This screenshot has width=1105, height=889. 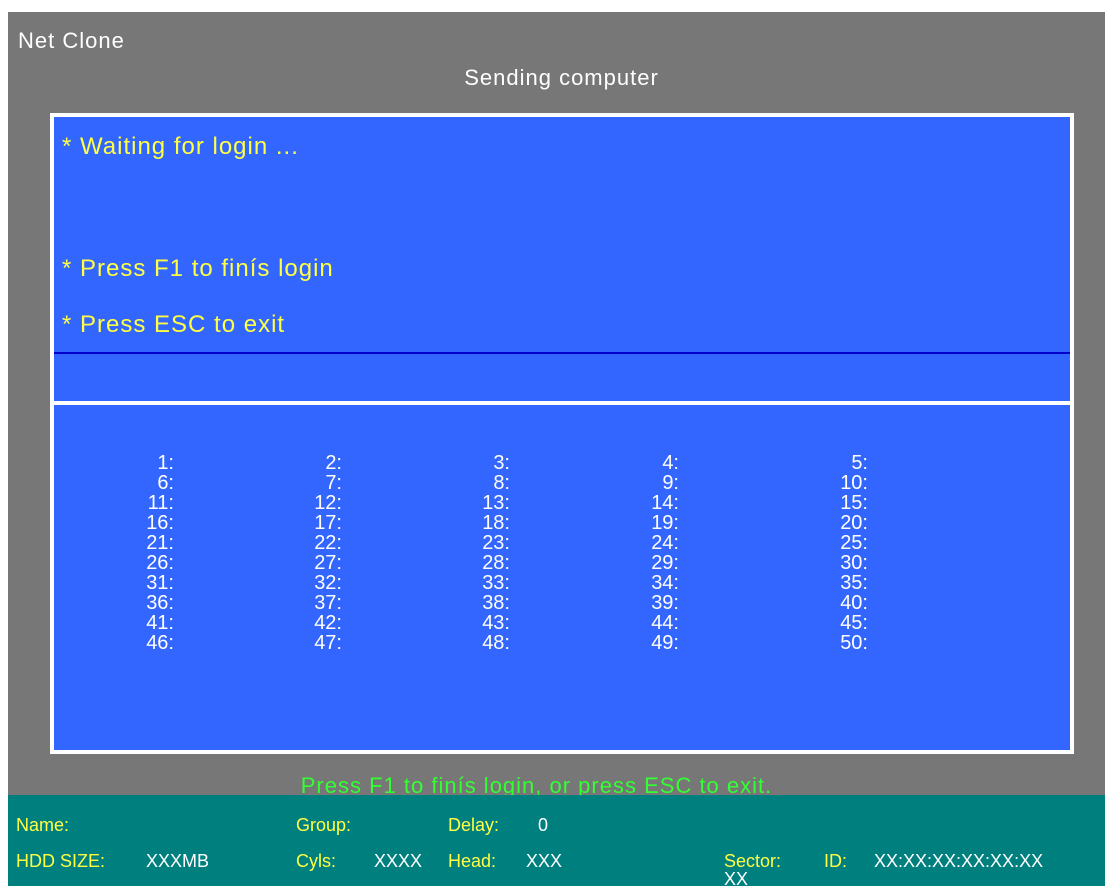 I want to click on app-title: Net Clone, so click(x=71, y=40).